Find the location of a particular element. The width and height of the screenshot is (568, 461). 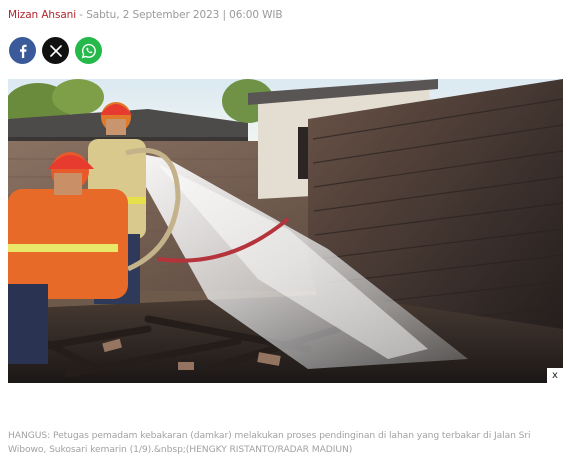

publish-date: Sabtu, 2 September 2023 | 06:00 WIB is located at coordinates (184, 15).